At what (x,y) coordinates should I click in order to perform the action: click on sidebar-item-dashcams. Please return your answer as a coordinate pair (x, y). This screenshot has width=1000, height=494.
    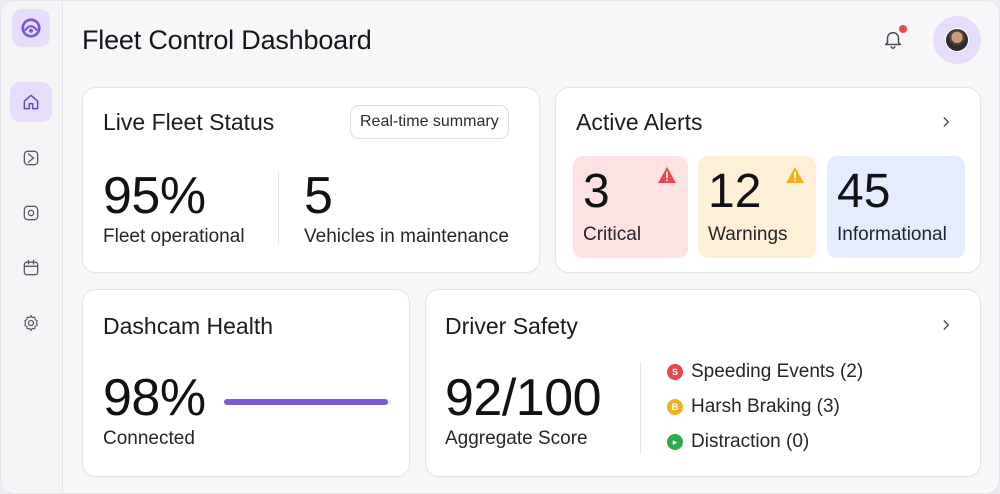
    Looking at the image, I should click on (31, 213).